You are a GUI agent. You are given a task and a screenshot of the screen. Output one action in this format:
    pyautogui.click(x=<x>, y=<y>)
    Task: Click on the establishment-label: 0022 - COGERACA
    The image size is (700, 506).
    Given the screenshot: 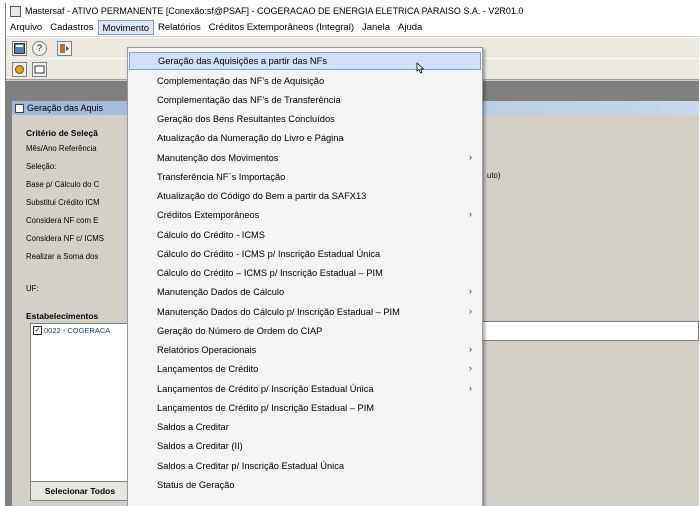 What is the action you would take?
    pyautogui.click(x=77, y=330)
    